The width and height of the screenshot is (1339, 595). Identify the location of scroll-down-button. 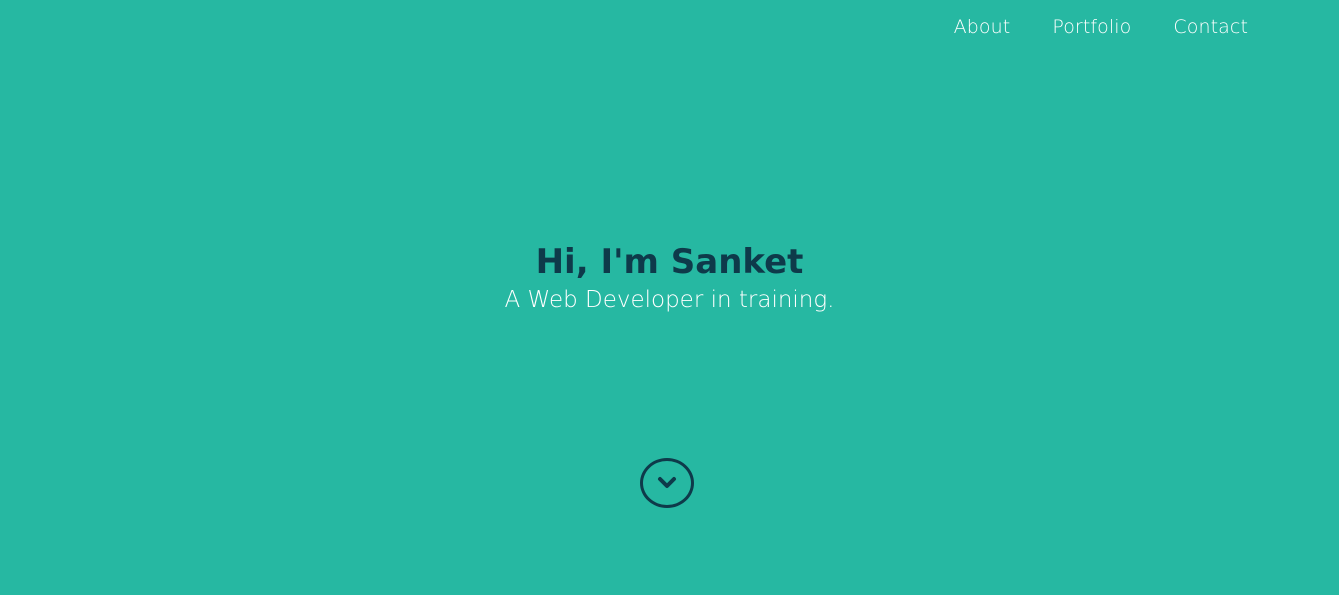
(667, 483).